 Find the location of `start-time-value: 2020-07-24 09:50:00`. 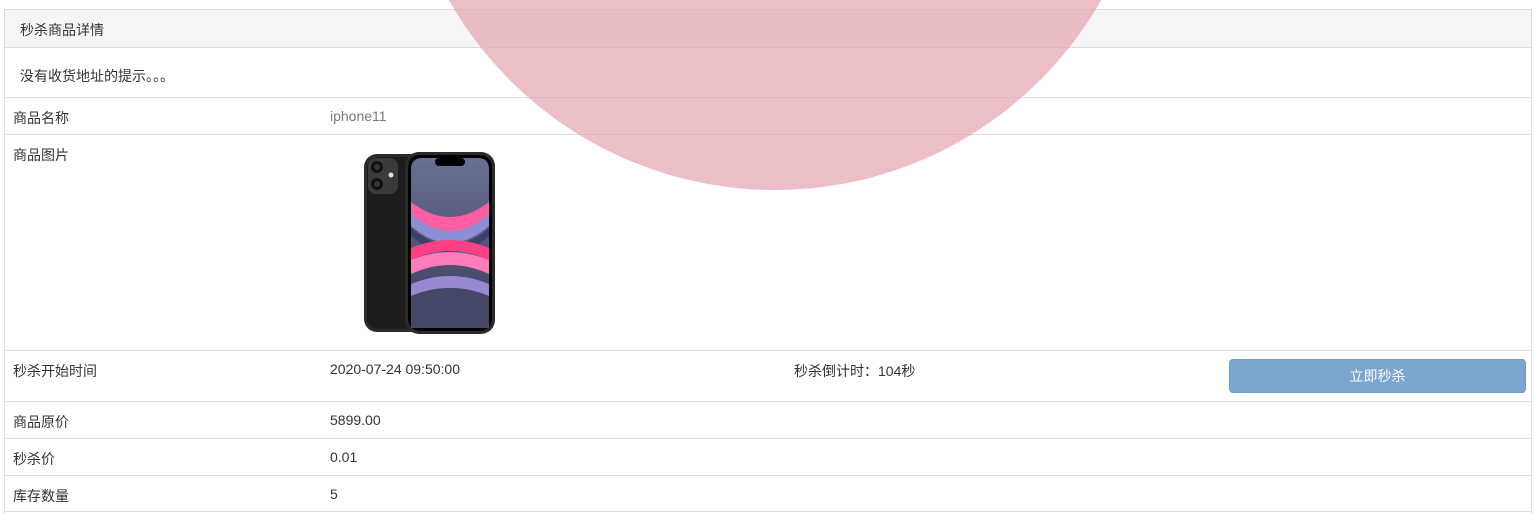

start-time-value: 2020-07-24 09:50:00 is located at coordinates (395, 369).